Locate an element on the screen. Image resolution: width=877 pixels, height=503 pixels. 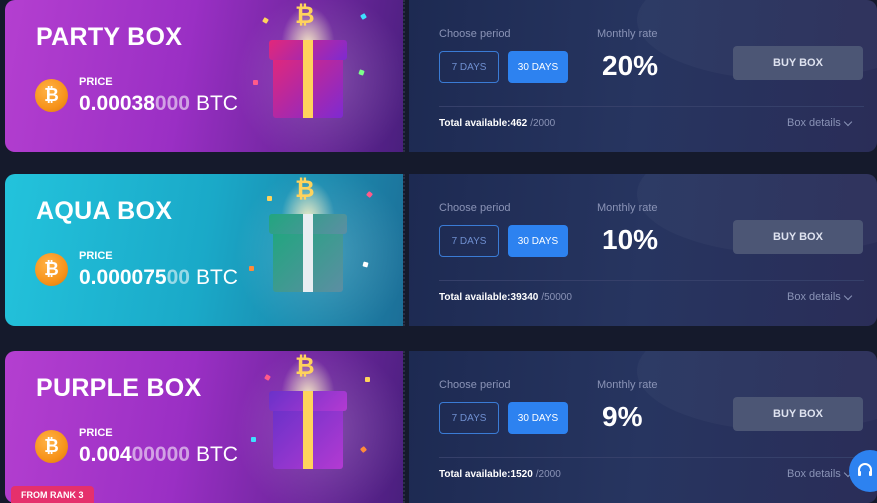
box-title: PURPLE BOX is located at coordinates (119, 388).